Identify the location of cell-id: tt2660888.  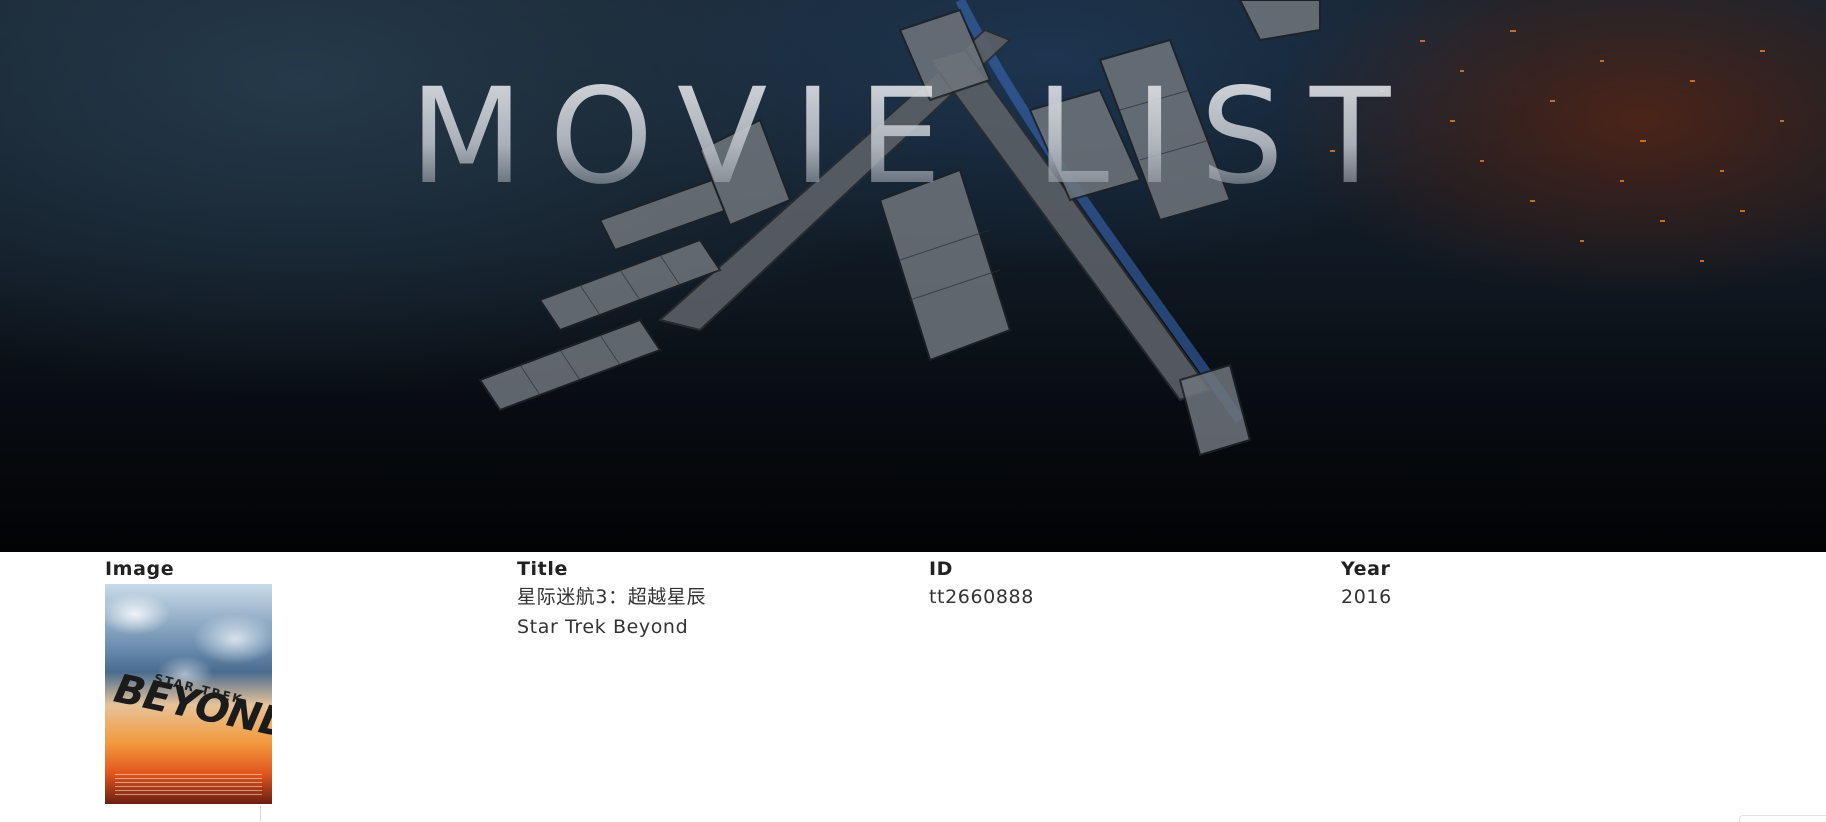
(981, 597).